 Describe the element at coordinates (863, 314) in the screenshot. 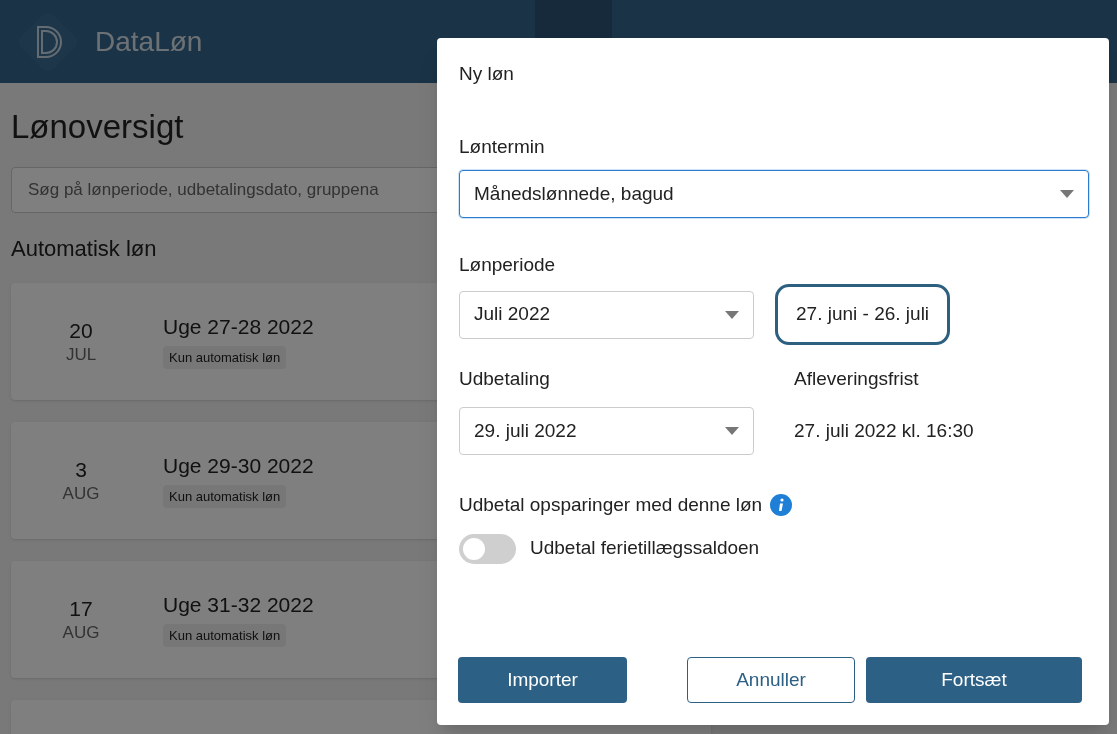

I see `period-range: 27. juni - 26. juli` at that location.